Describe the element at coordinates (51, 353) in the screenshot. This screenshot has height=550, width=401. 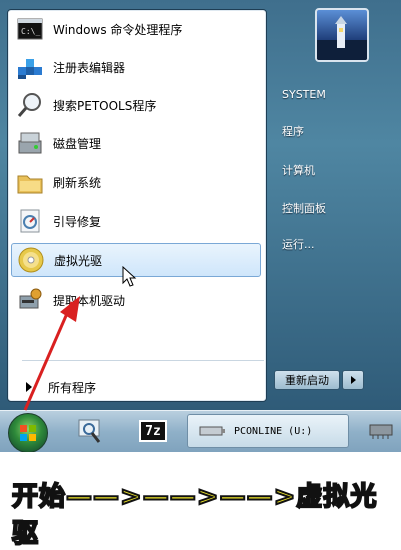
I see `annotation-arrow` at that location.